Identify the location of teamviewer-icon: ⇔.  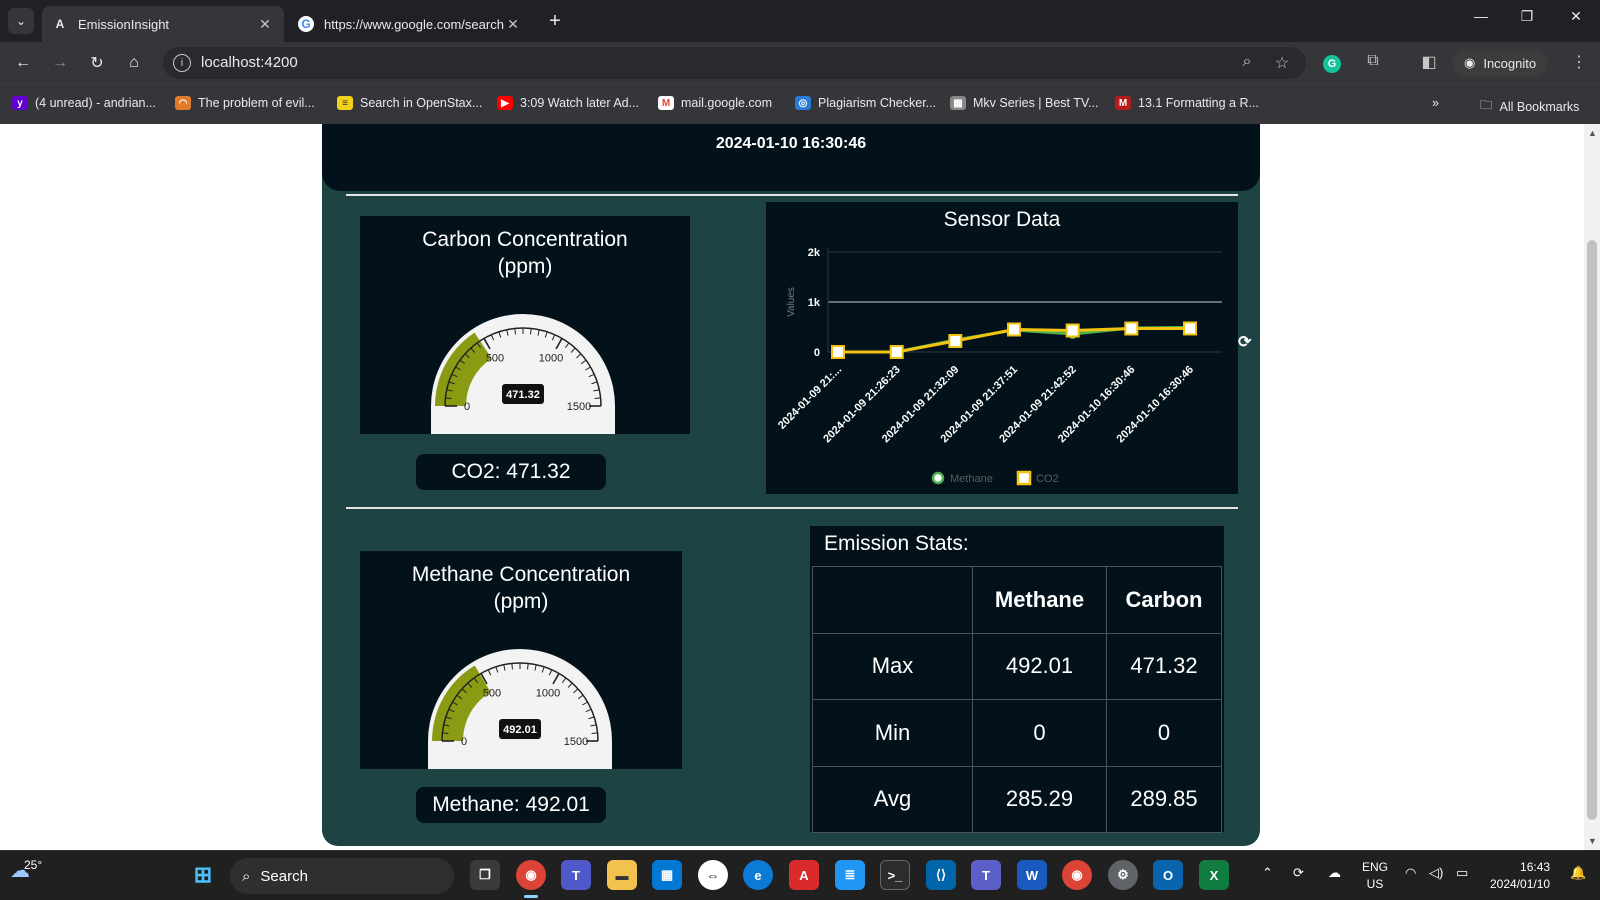
(713, 875).